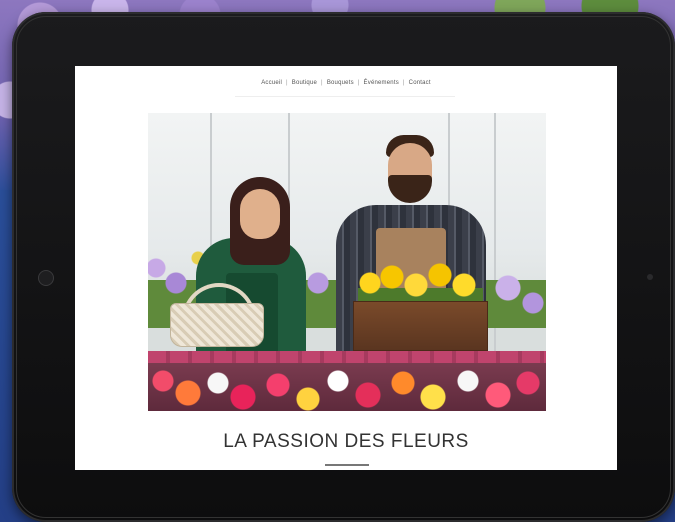 Image resolution: width=675 pixels, height=522 pixels. I want to click on nav-item-boutique: Boutique, so click(304, 83).